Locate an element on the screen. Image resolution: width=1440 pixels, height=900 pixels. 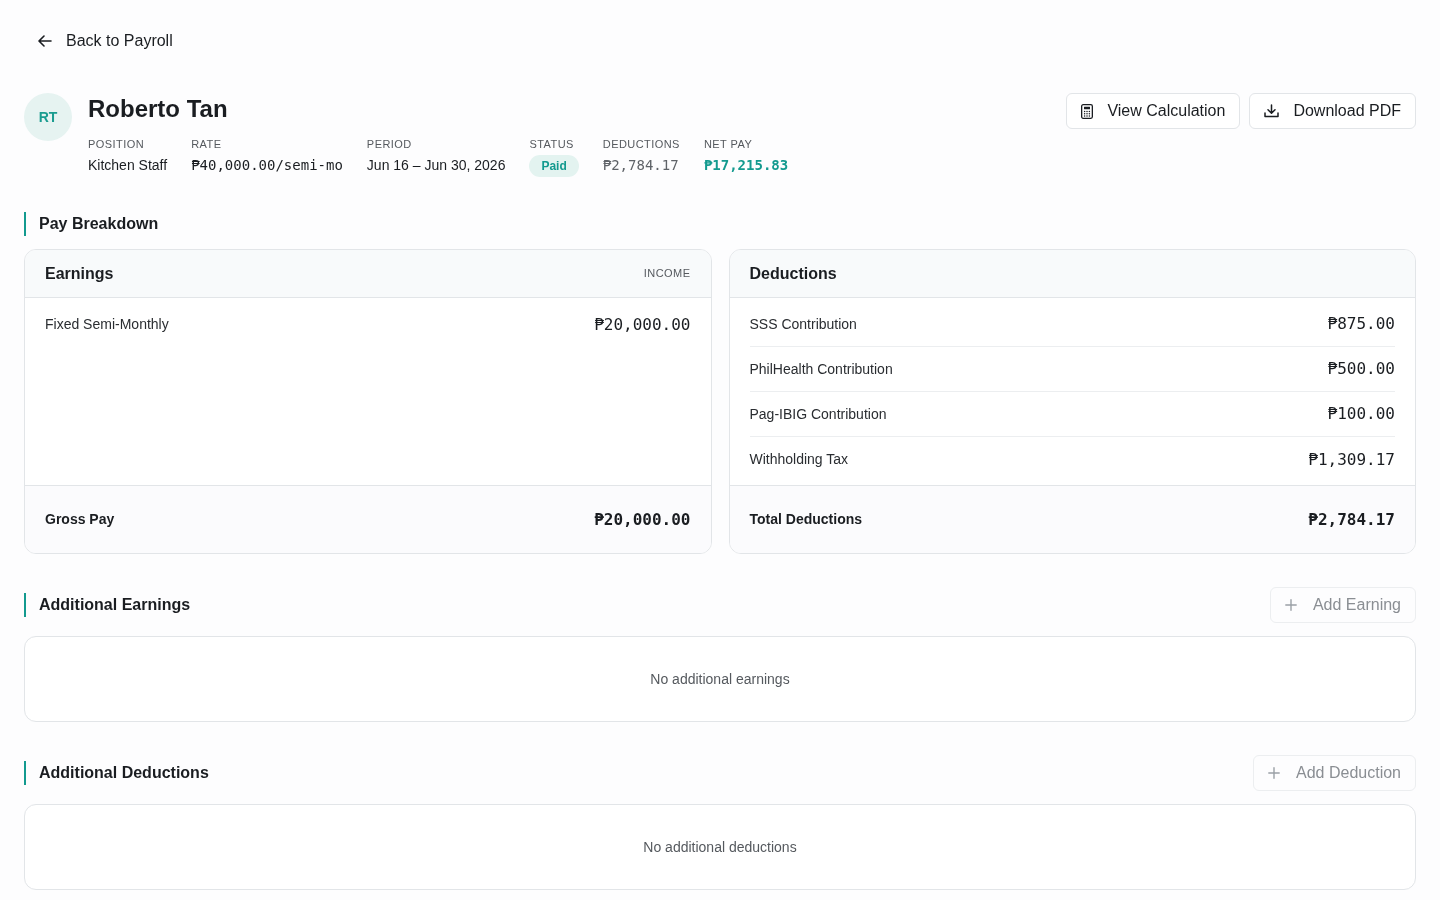
line-item-label: PhilHealth Contribution is located at coordinates (821, 369).